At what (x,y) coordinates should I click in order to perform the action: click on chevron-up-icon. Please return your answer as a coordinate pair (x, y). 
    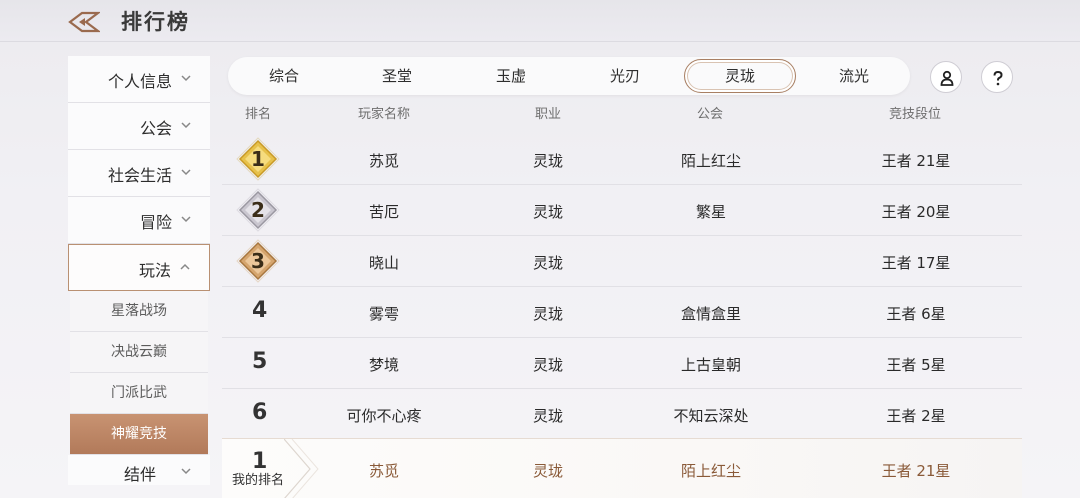
    Looking at the image, I should click on (185, 266).